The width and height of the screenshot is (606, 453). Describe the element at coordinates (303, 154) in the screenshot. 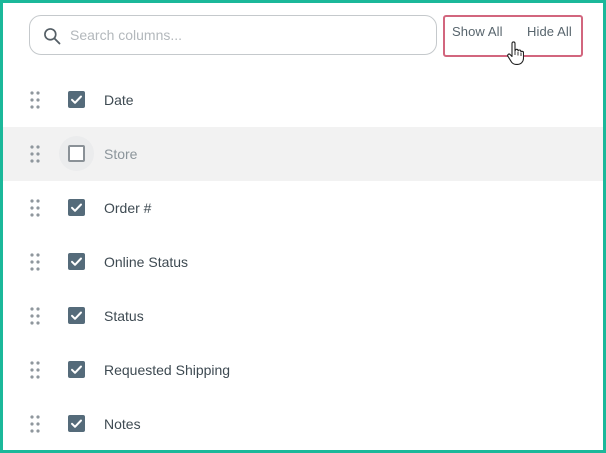

I see `column-row: Store` at that location.